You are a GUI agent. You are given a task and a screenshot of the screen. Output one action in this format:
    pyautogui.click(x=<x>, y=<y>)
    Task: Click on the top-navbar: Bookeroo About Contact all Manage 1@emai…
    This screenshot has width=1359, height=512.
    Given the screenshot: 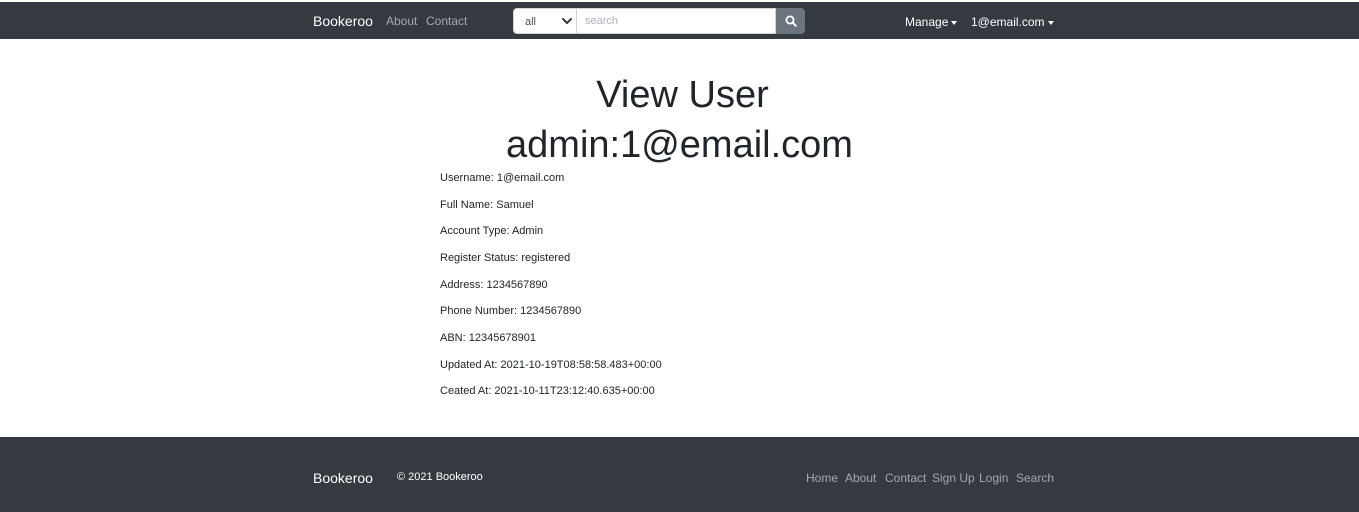 What is the action you would take?
    pyautogui.click(x=679, y=20)
    